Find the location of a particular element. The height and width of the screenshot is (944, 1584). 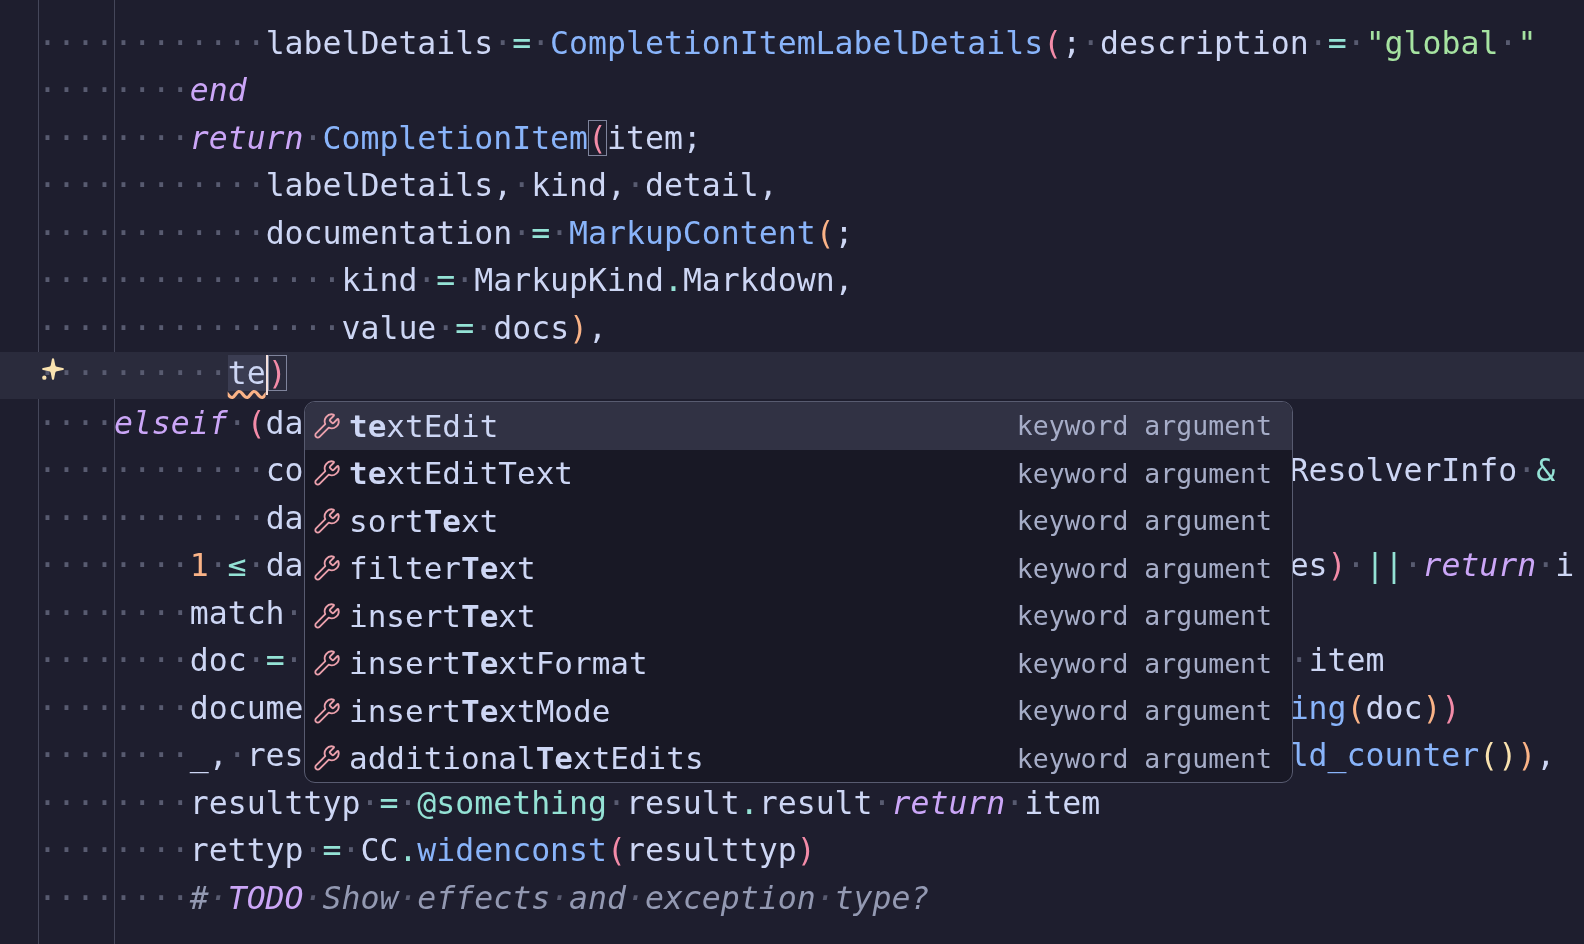

completion-item: textEditText keyword argument is located at coordinates (798, 473).